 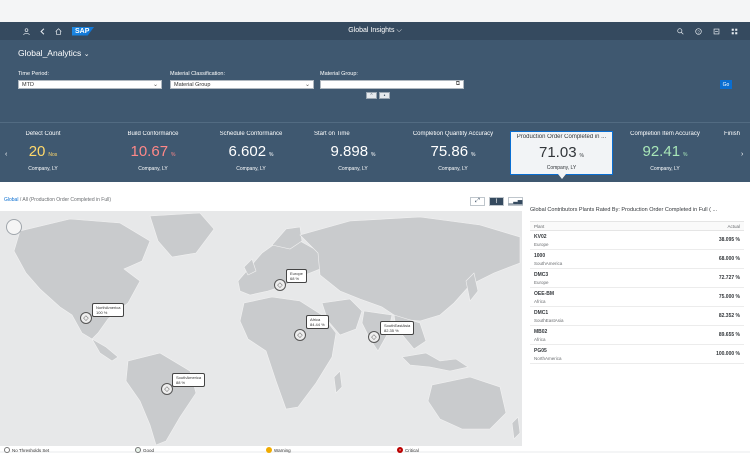 What do you see at coordinates (733, 226) in the screenshot?
I see `column-header-actual: Actual` at bounding box center [733, 226].